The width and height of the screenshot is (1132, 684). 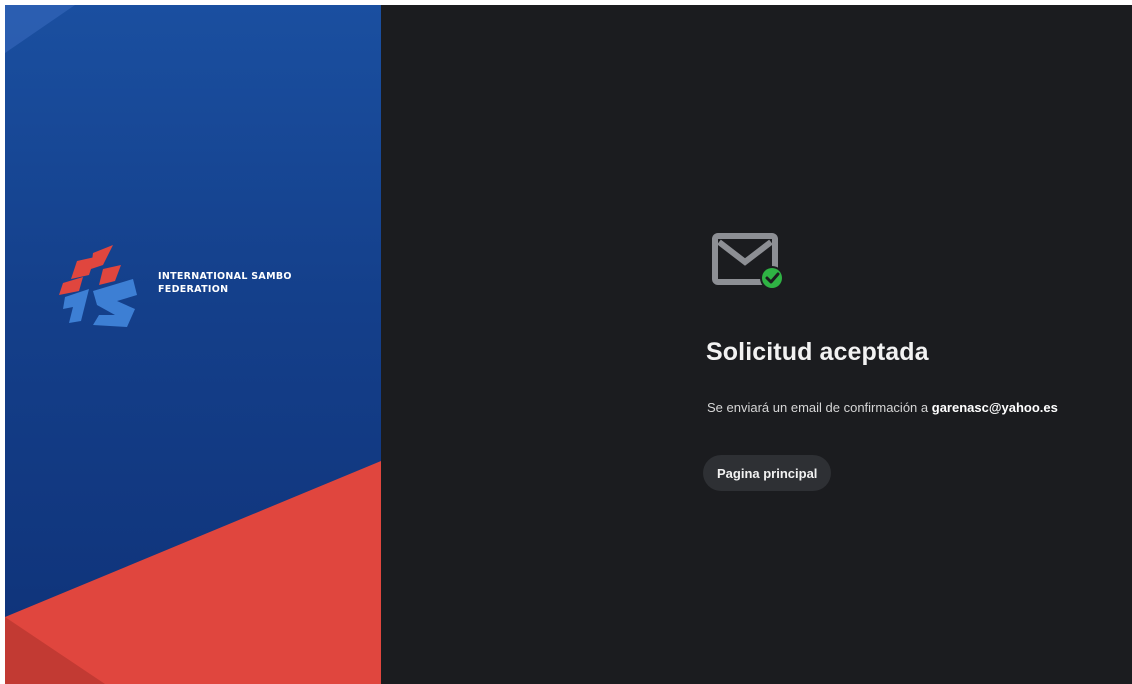 I want to click on confirmation-title: Solicitud aceptada, so click(x=817, y=352).